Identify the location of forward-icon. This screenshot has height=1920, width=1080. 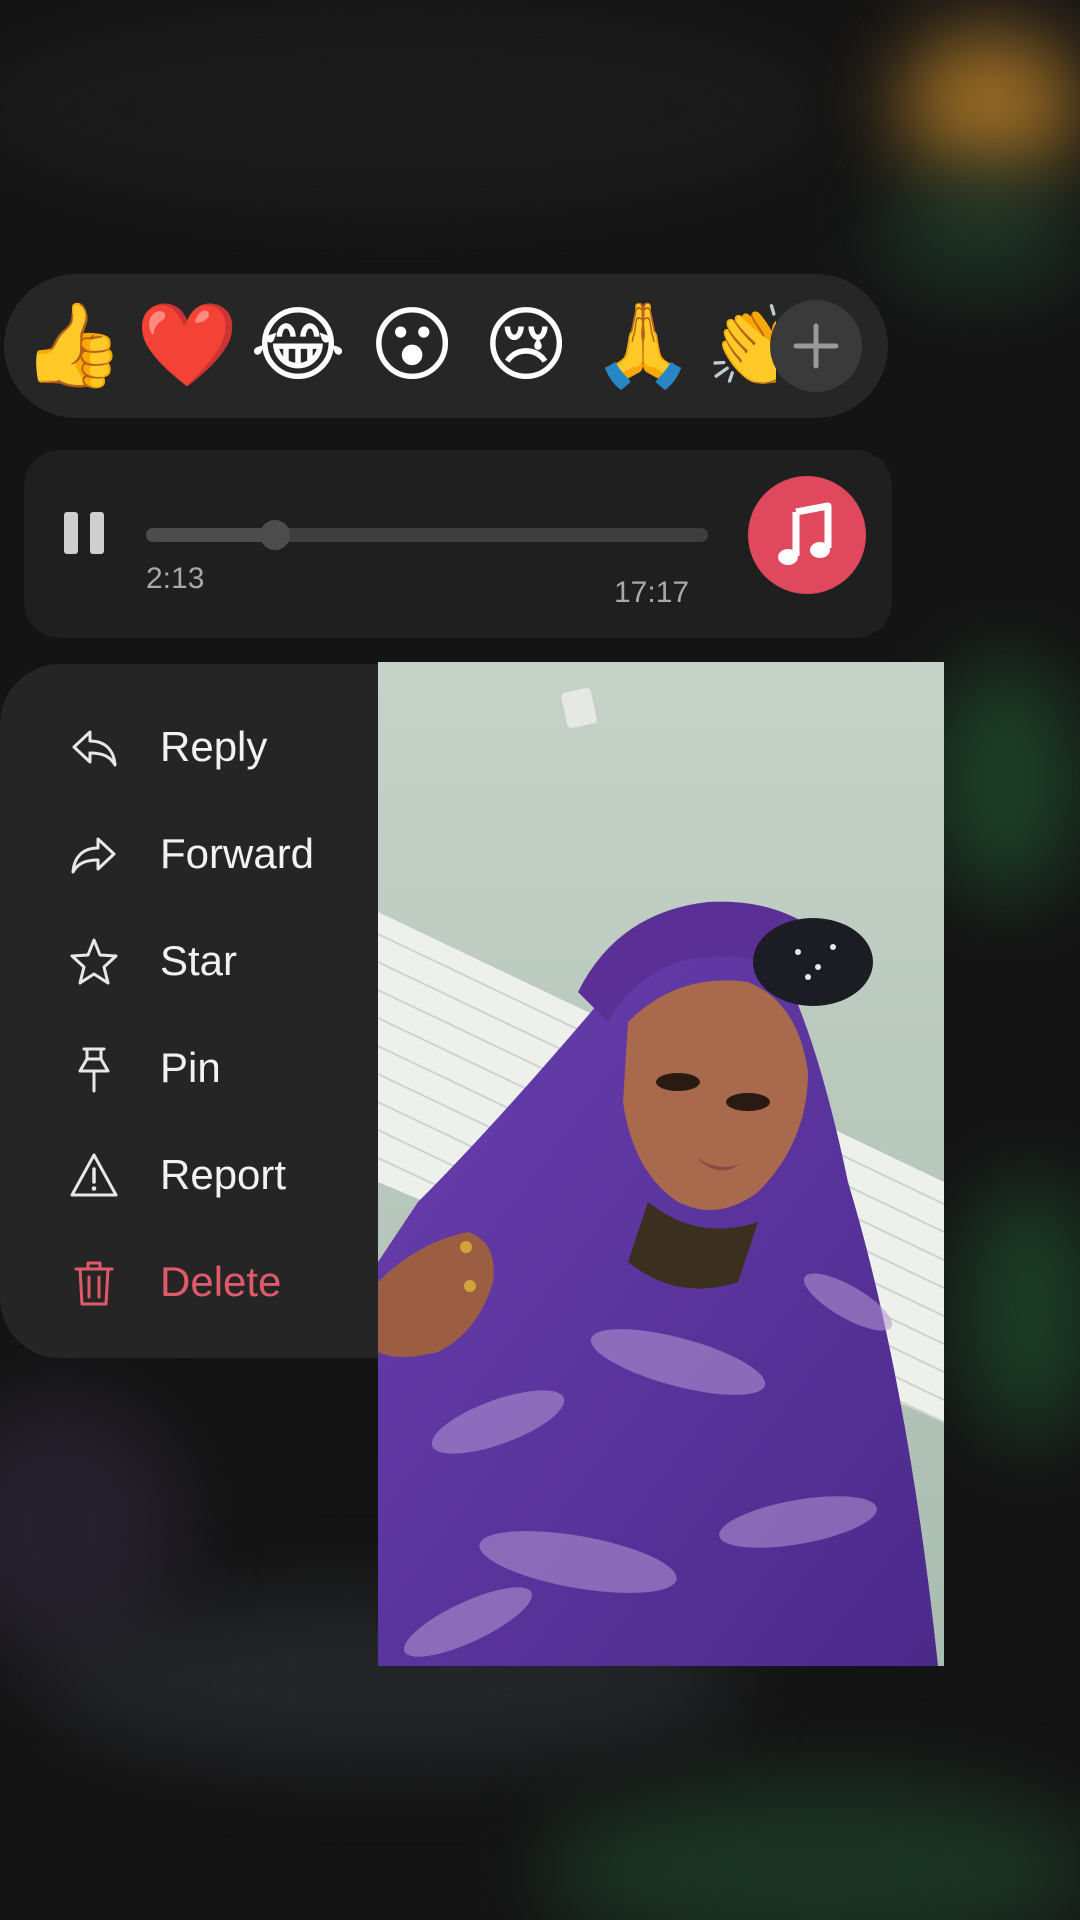
(93, 855).